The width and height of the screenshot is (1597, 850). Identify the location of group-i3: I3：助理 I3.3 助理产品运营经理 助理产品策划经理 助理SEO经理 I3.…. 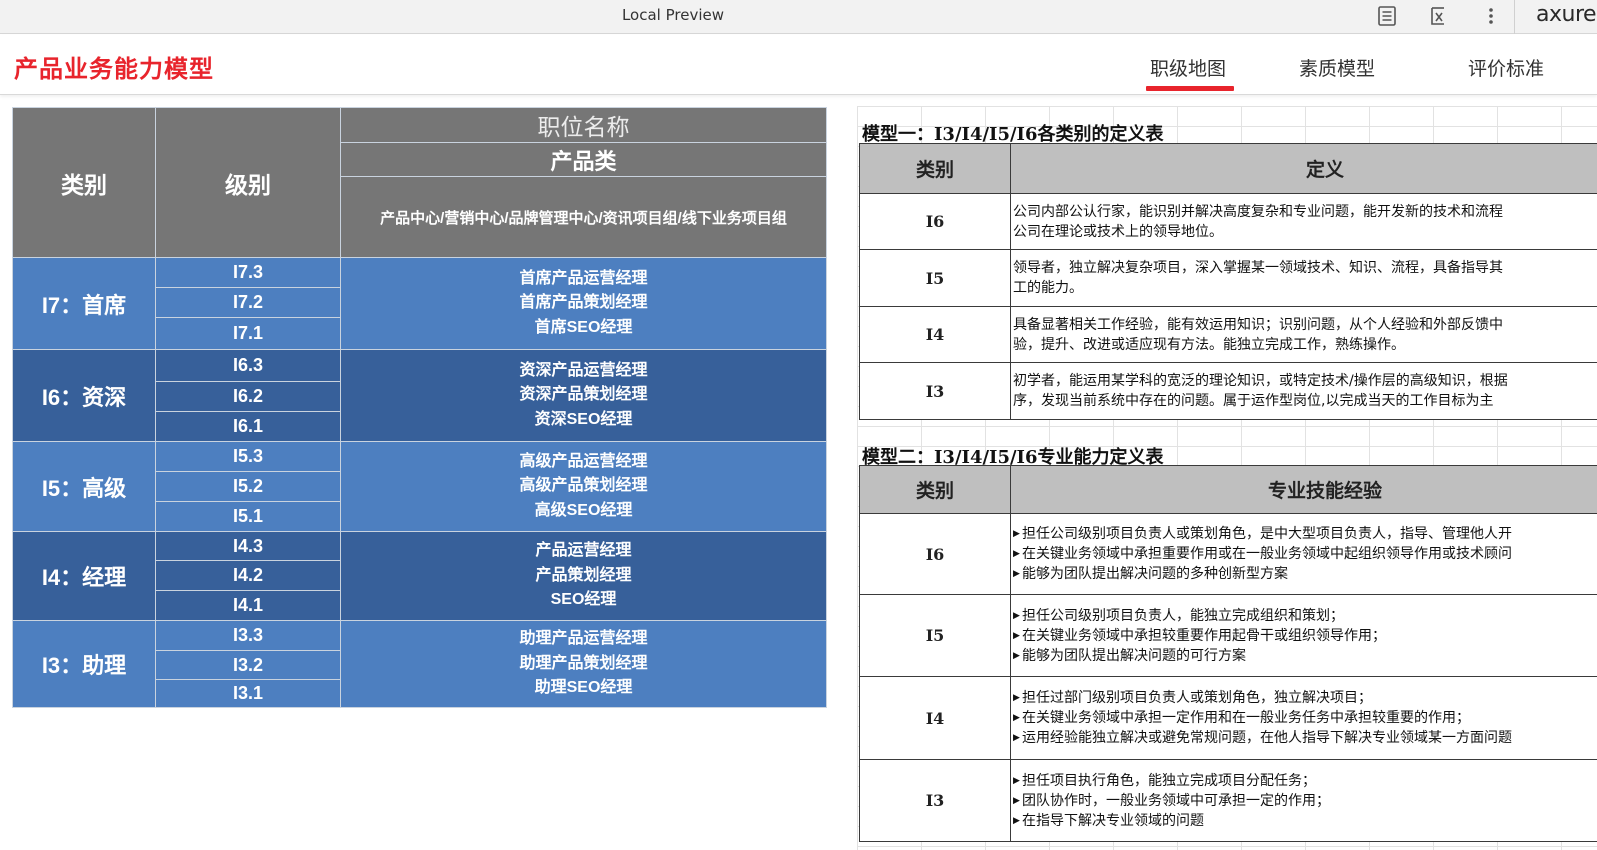
(419, 664).